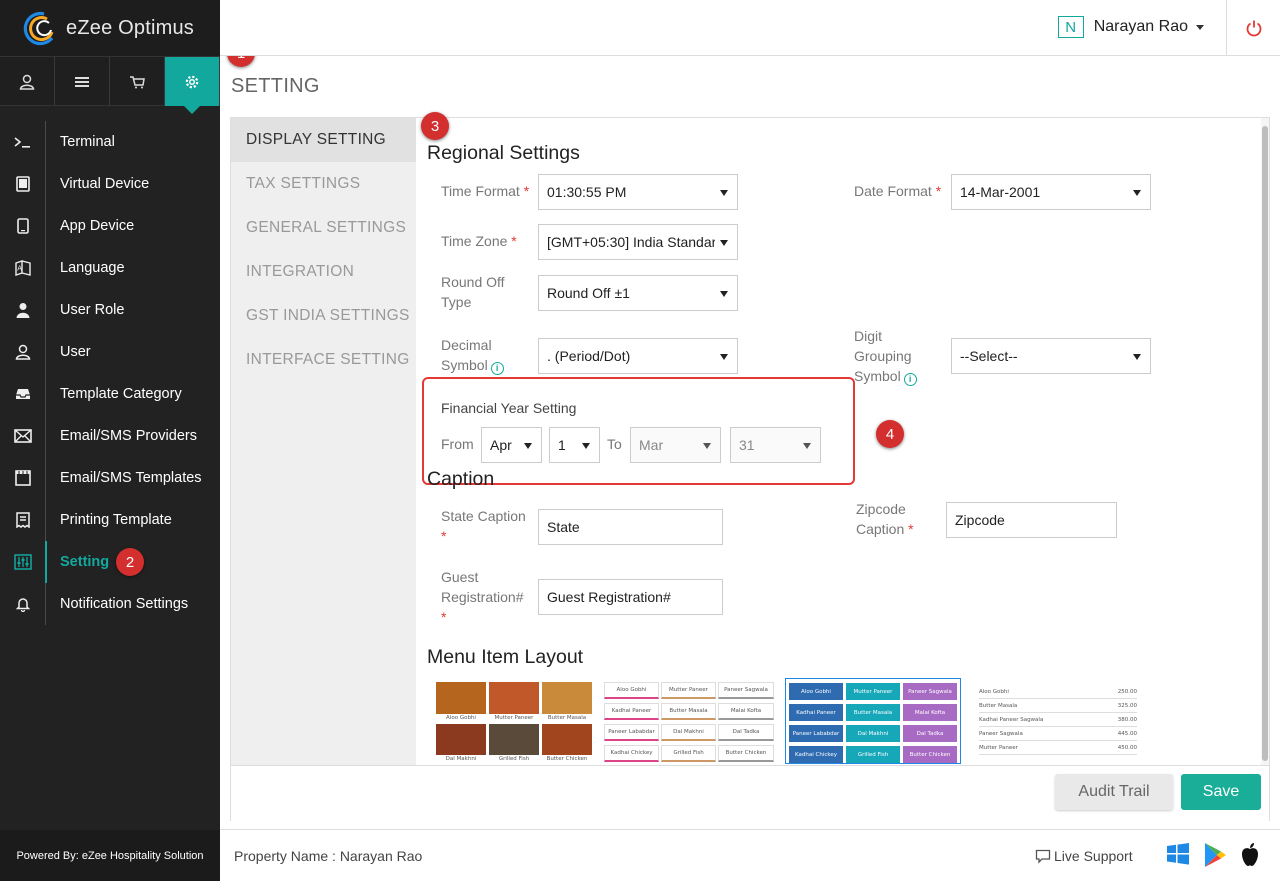  Describe the element at coordinates (110, 855) in the screenshot. I see `powered-by: Powered By: eZee Hospitality Solution` at that location.